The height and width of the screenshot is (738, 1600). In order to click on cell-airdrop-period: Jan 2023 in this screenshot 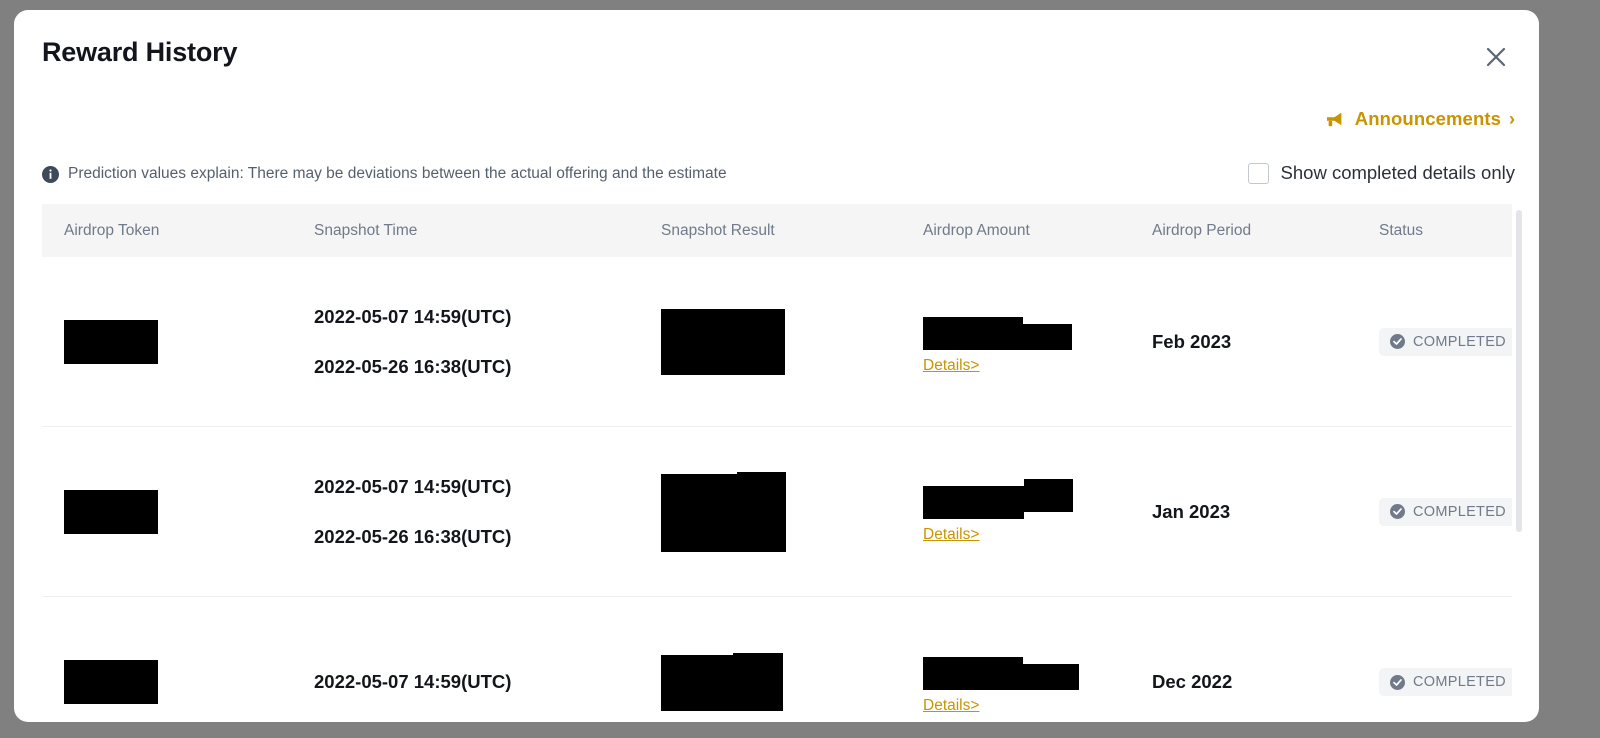, I will do `click(1243, 512)`.